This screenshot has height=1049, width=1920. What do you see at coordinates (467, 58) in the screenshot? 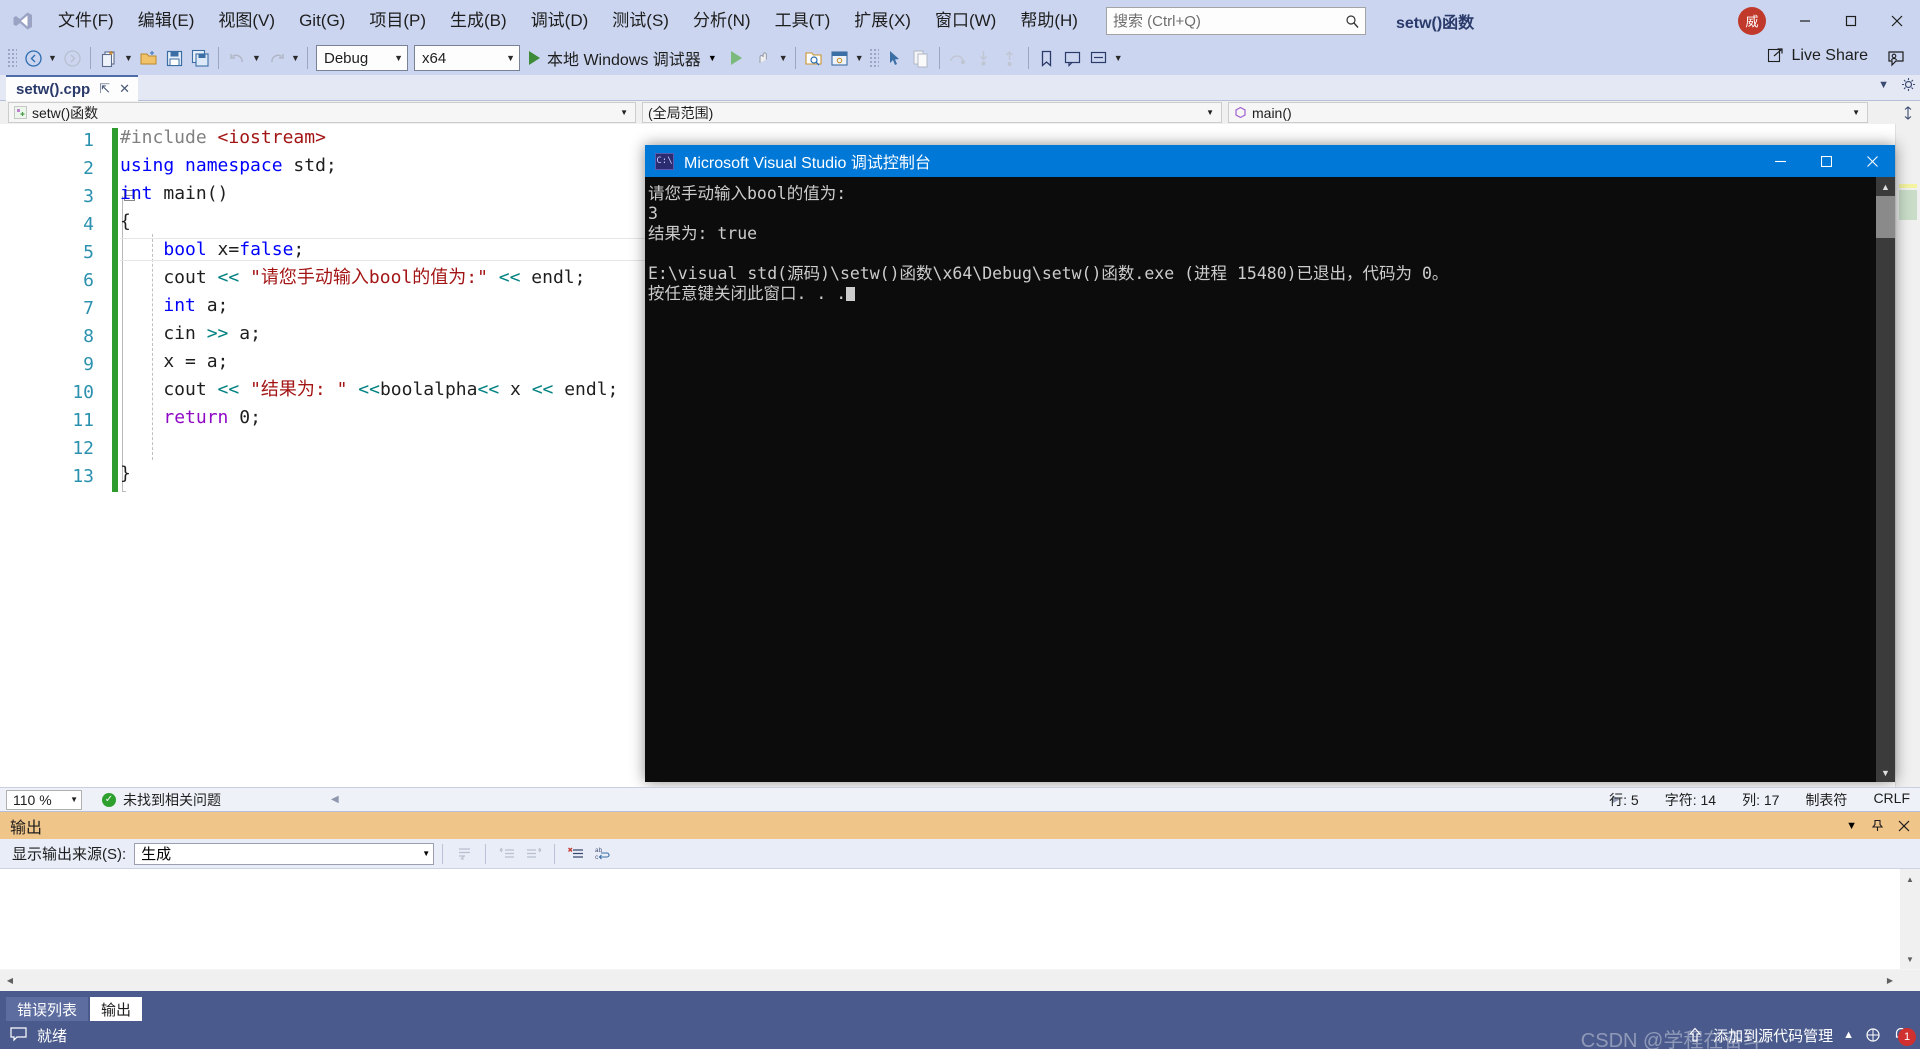
I see `solution-platform-combo: x64 ▼` at bounding box center [467, 58].